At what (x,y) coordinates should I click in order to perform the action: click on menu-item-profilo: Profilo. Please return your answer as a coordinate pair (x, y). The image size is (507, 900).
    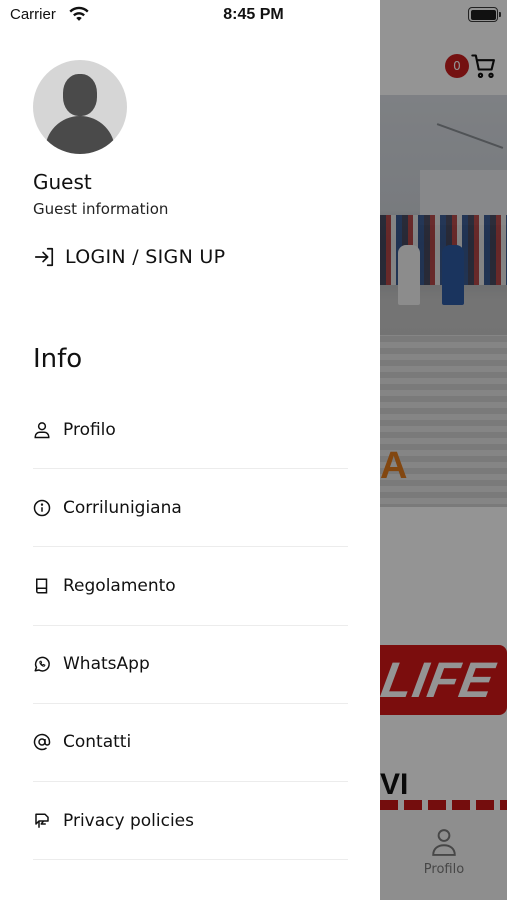
    Looking at the image, I should click on (190, 430).